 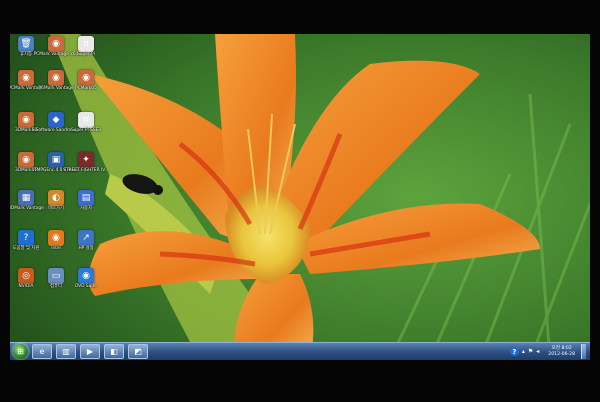 I want to click on desktop-icon-label: 사용자, so click(x=86, y=208).